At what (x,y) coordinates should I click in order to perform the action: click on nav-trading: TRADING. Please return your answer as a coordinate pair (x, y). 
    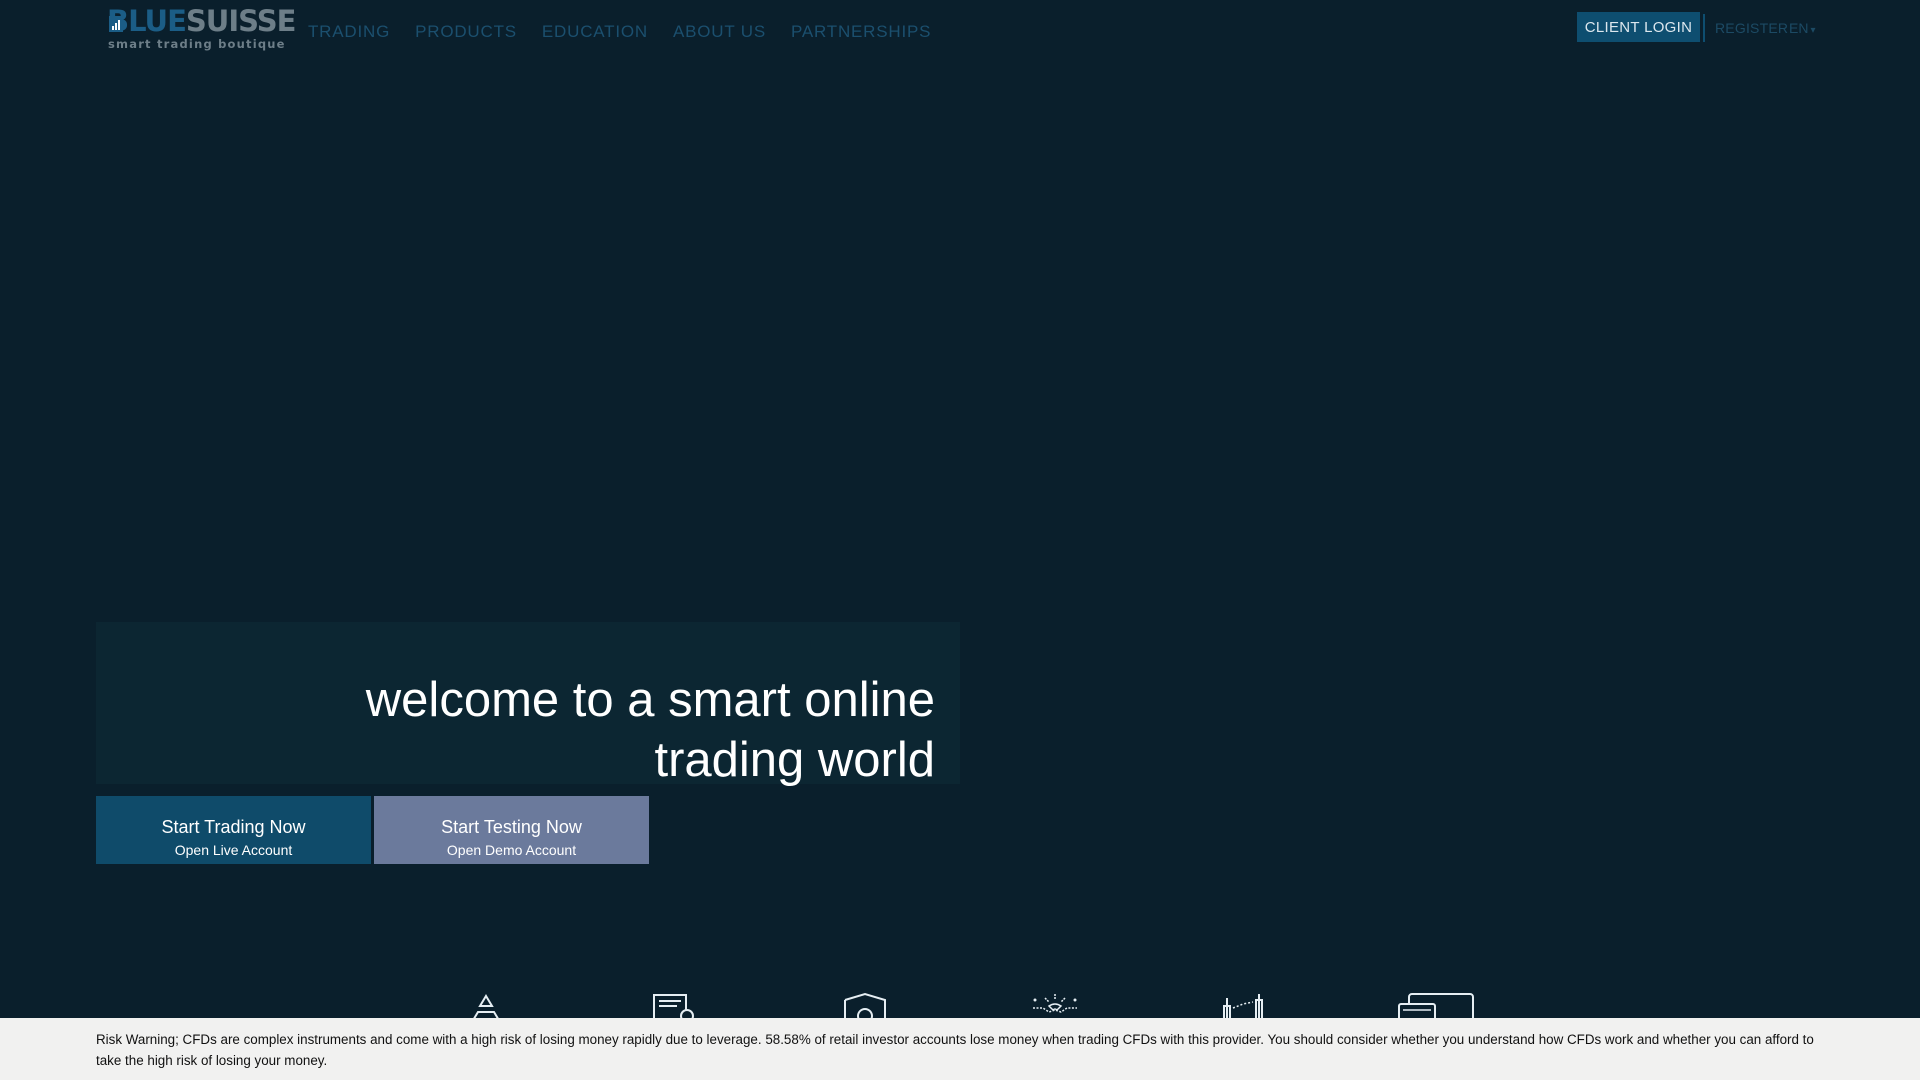
    Looking at the image, I should click on (349, 32).